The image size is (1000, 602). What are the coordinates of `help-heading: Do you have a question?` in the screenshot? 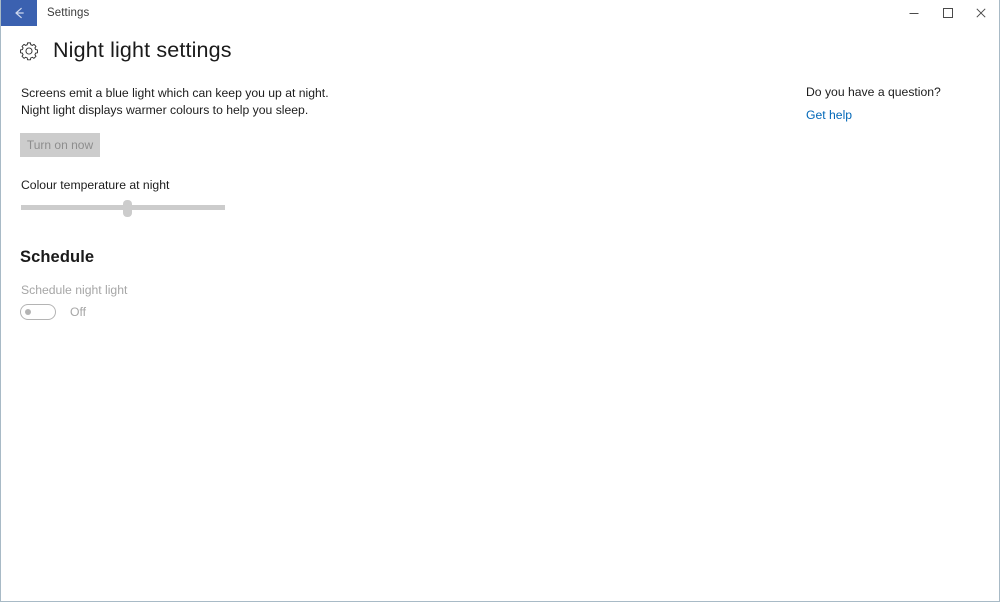 It's located at (873, 92).